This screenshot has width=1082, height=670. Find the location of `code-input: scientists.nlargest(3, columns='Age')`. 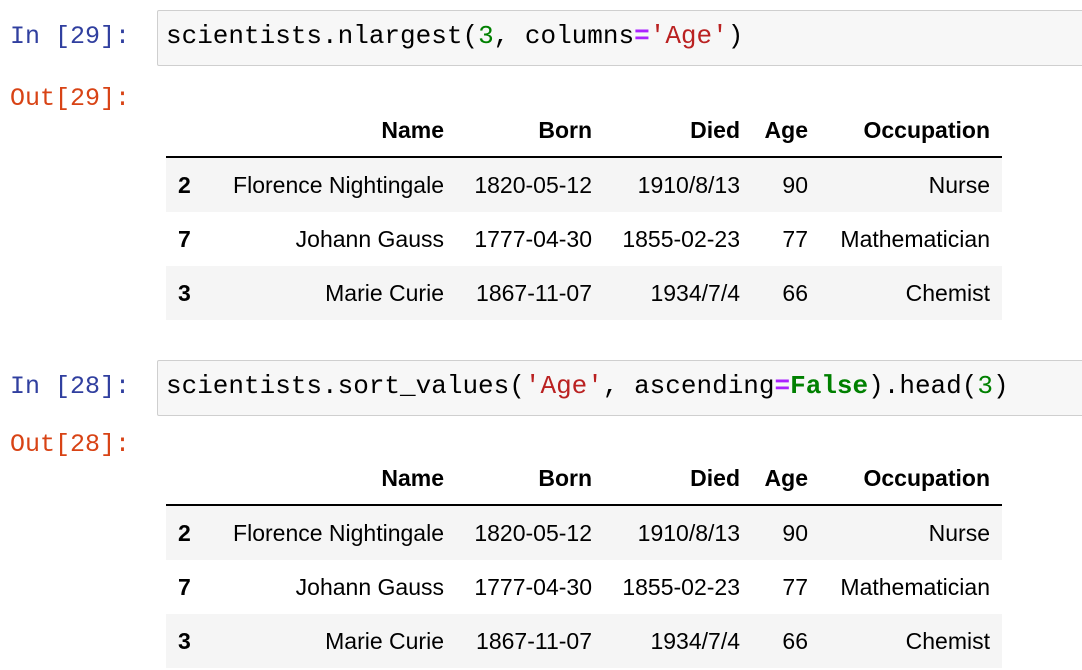

code-input: scientists.nlargest(3, columns='Age') is located at coordinates (619, 38).